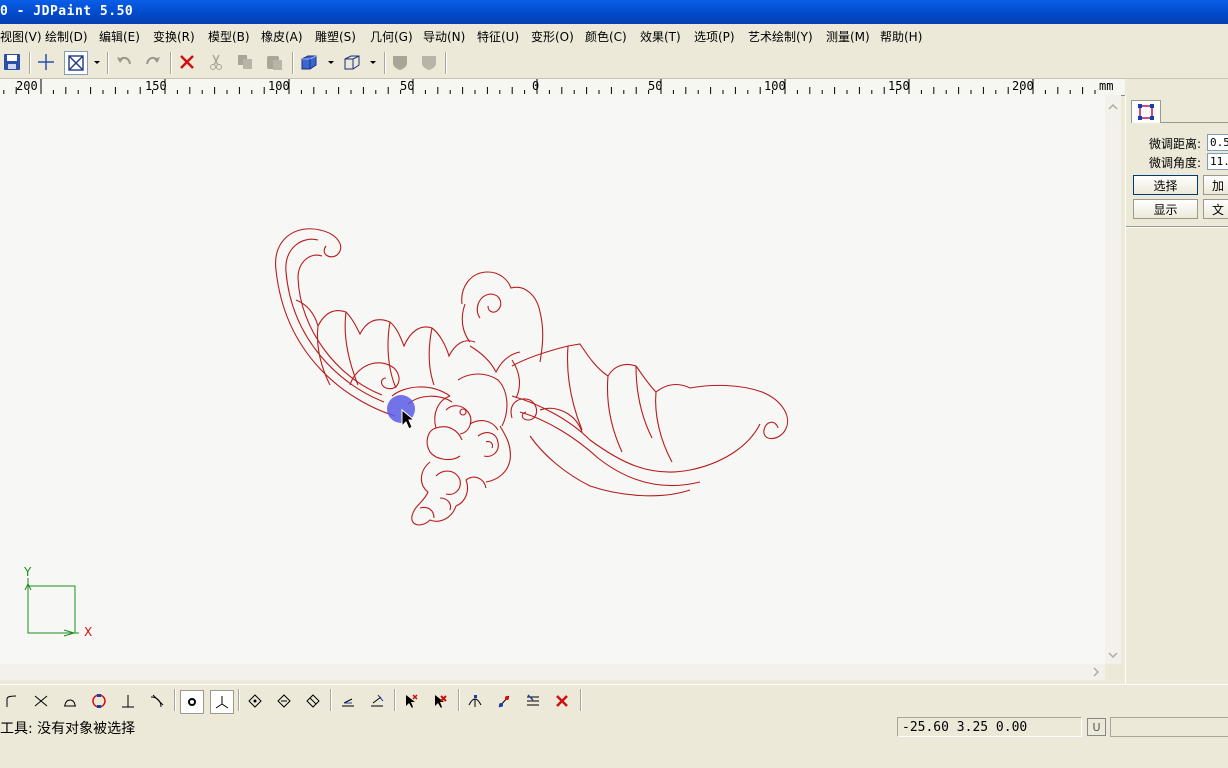 The height and width of the screenshot is (768, 1228). I want to click on zoom-window-icon, so click(76, 63).